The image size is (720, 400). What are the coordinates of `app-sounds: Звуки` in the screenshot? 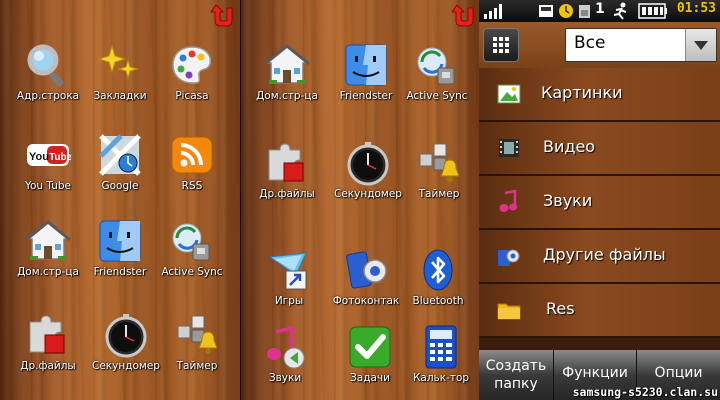 It's located at (285, 354).